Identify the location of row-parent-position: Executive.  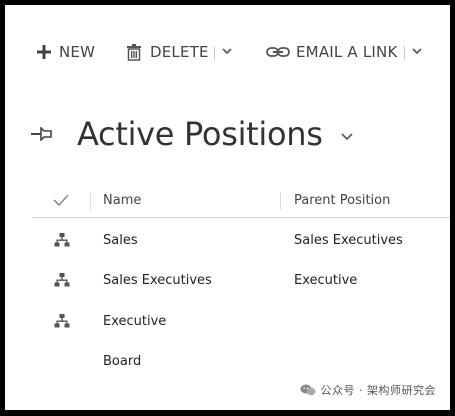
(325, 280).